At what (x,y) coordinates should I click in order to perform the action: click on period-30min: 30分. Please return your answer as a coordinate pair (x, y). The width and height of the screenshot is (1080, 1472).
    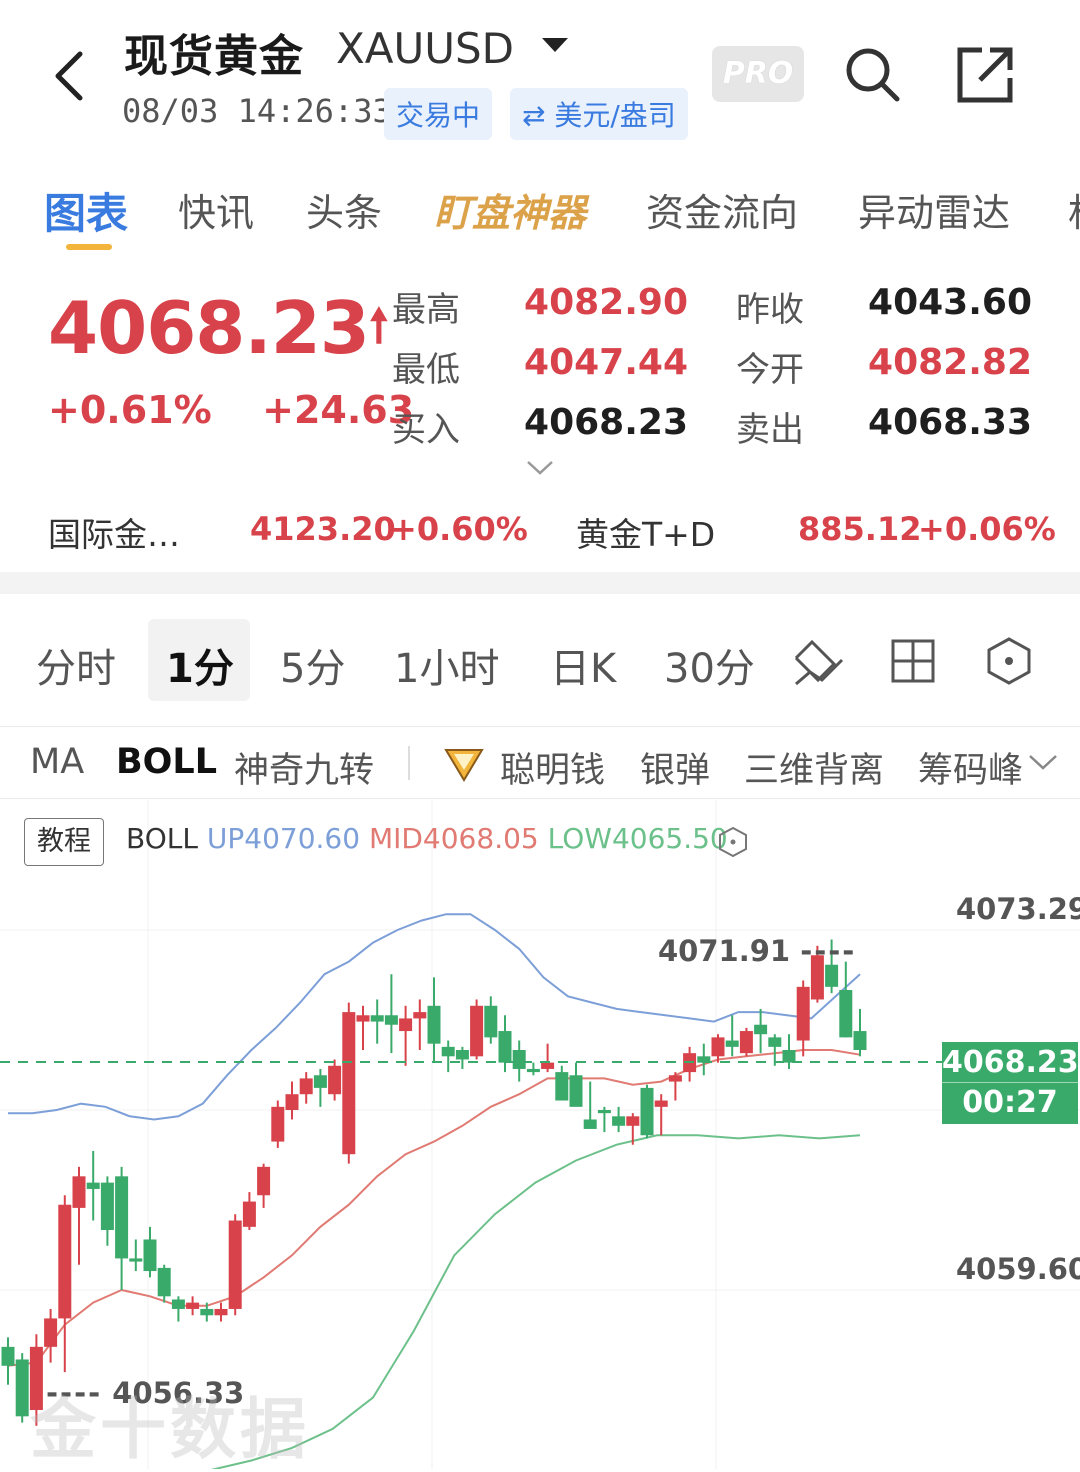
    Looking at the image, I should click on (709, 665).